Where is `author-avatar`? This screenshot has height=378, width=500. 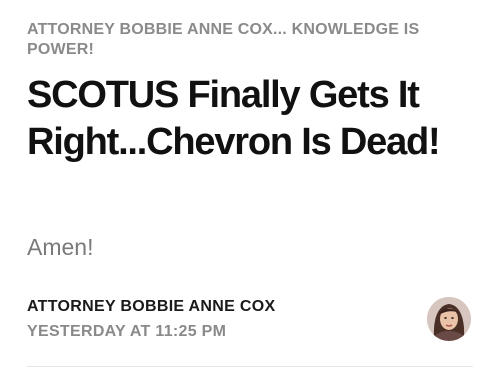 author-avatar is located at coordinates (449, 319).